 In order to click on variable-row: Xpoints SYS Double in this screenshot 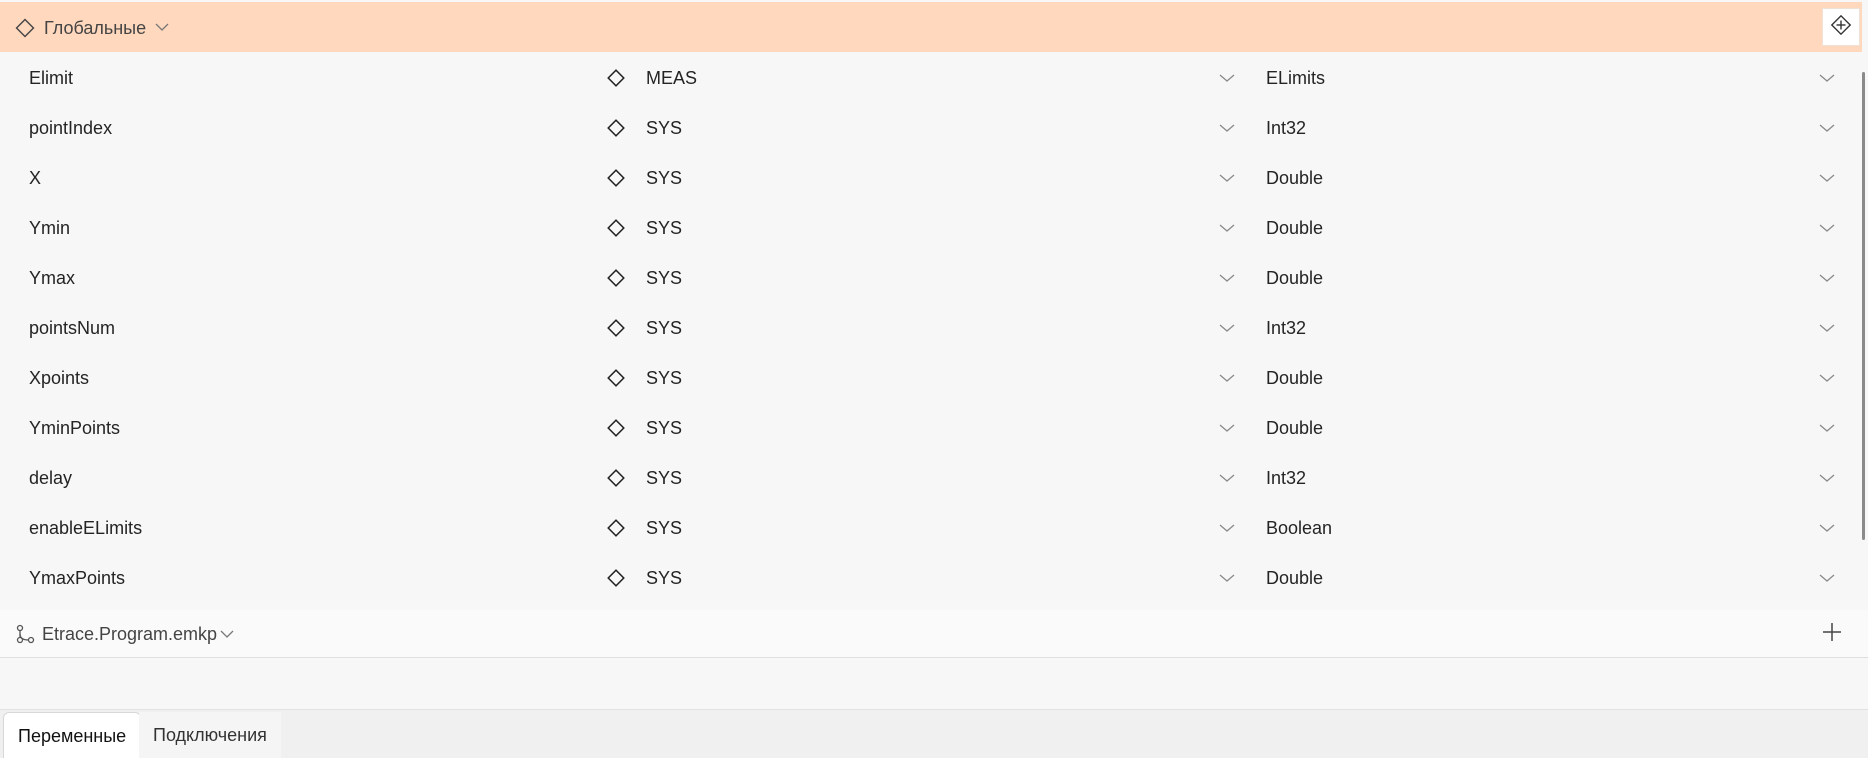, I will do `click(931, 379)`.